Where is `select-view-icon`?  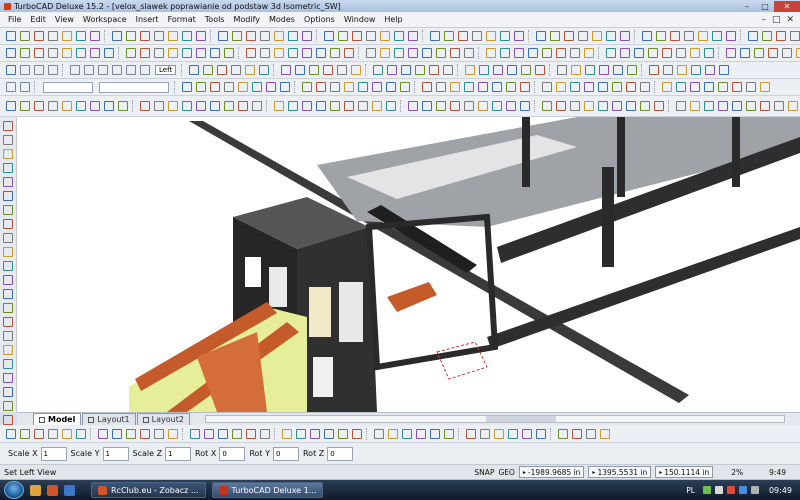 select-view-icon is located at coordinates (11, 70).